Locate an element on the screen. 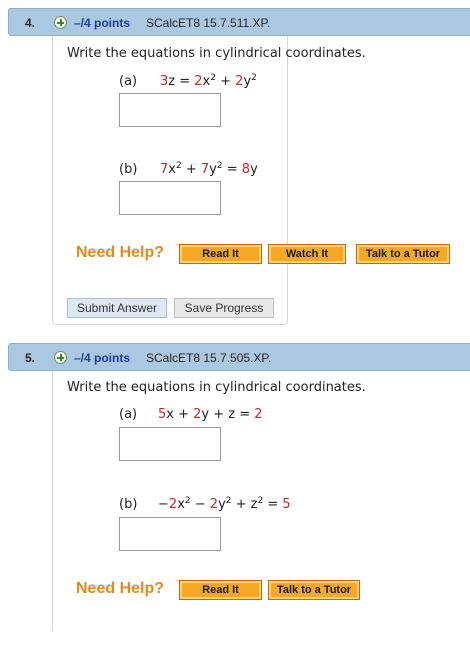 This screenshot has height=647, width=470. question-5-header: 5. –/4 points SCalcET8 15.7.505.XP. is located at coordinates (239, 357).